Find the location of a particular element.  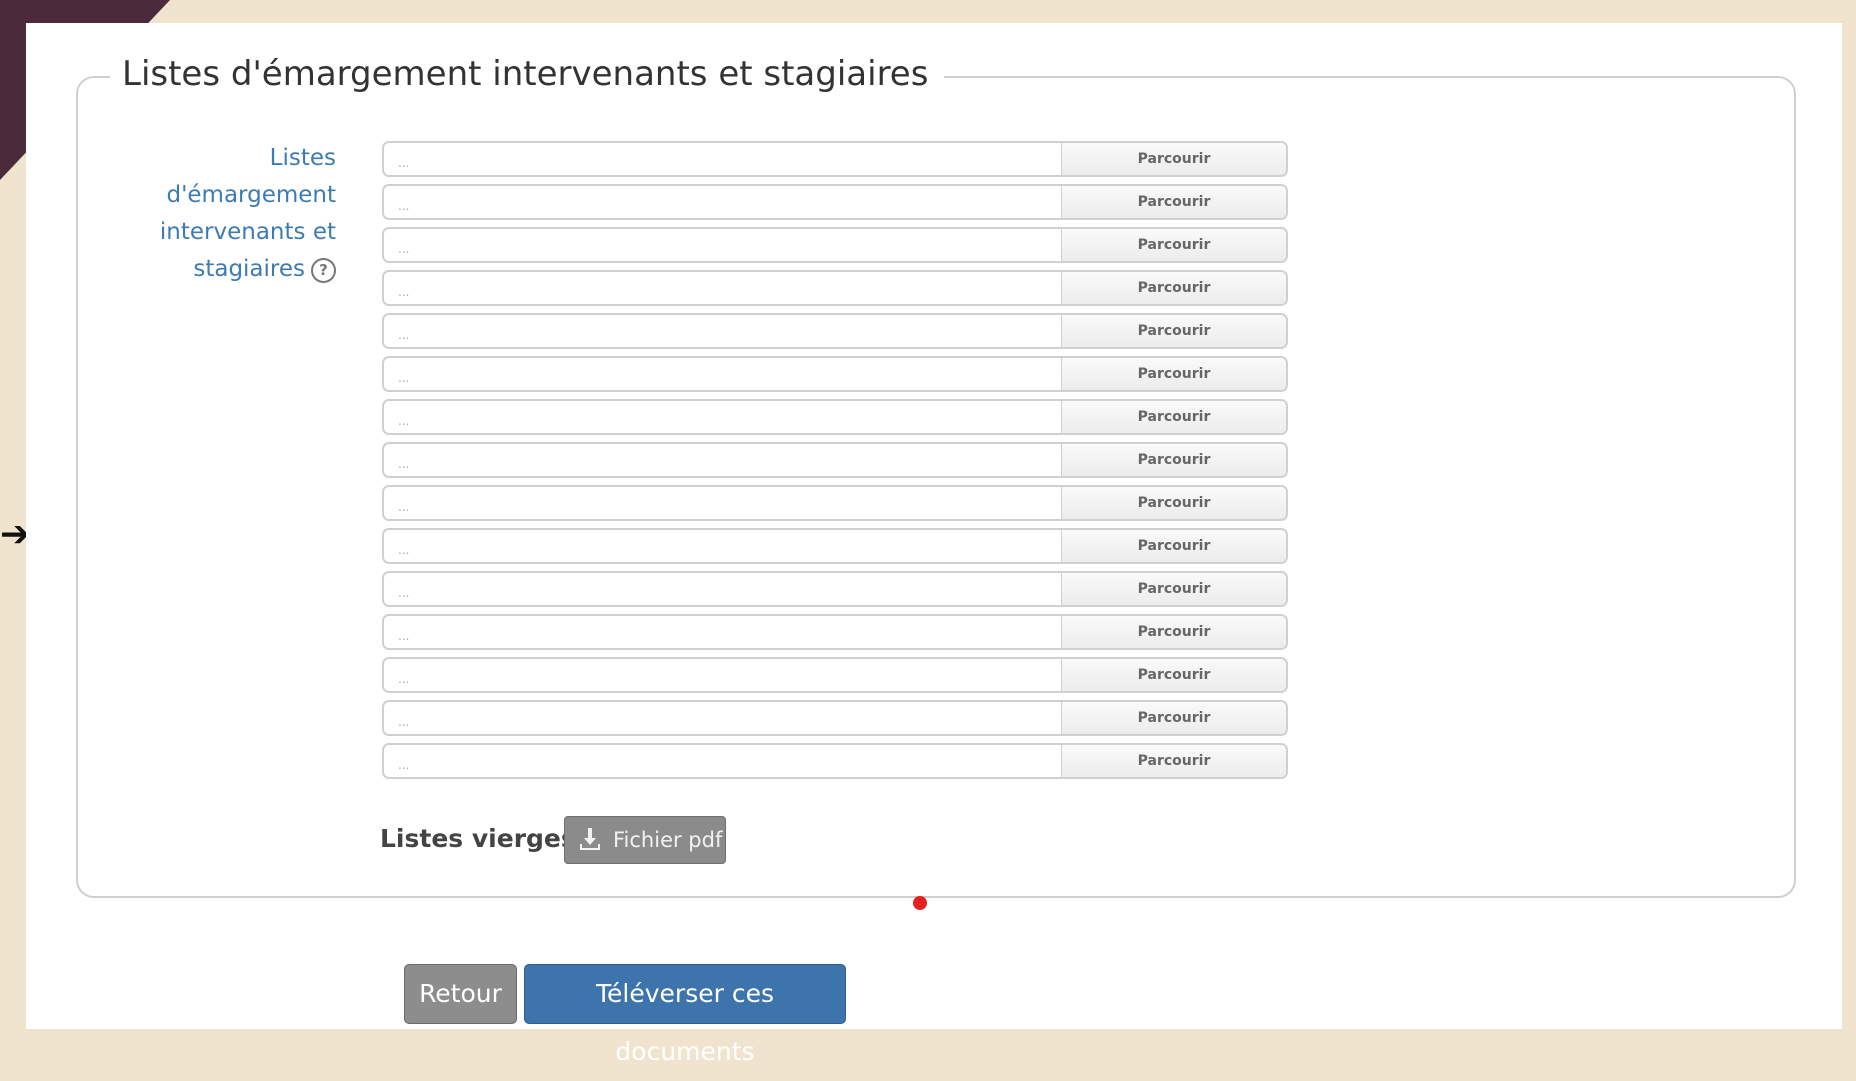

download-icon is located at coordinates (590, 839).